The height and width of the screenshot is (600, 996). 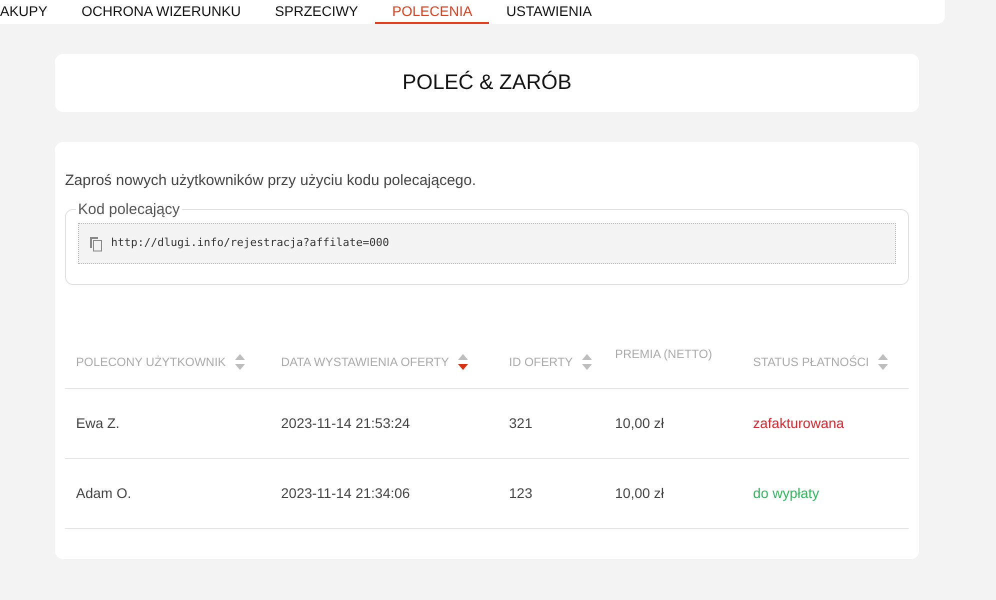 I want to click on sort-icon, so click(x=463, y=361).